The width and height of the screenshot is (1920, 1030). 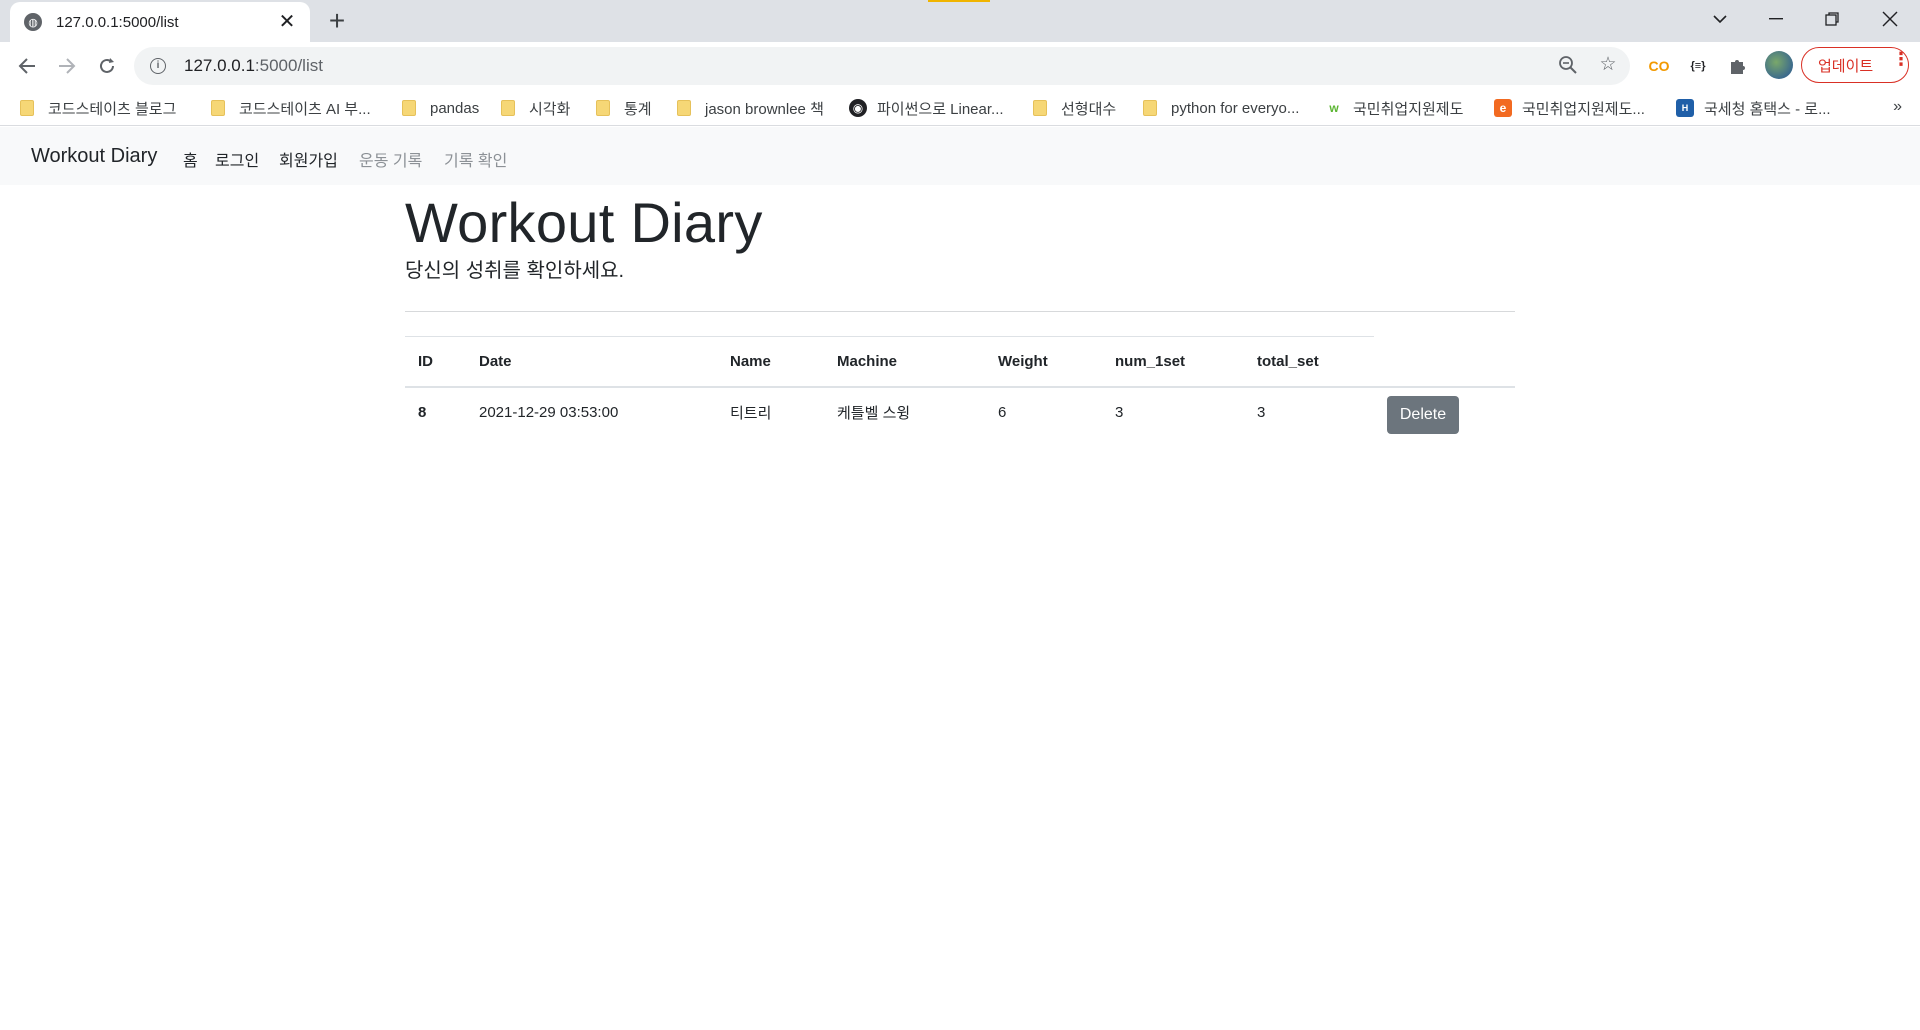 What do you see at coordinates (1173, 362) in the screenshot?
I see `header-num-1set: num_1set` at bounding box center [1173, 362].